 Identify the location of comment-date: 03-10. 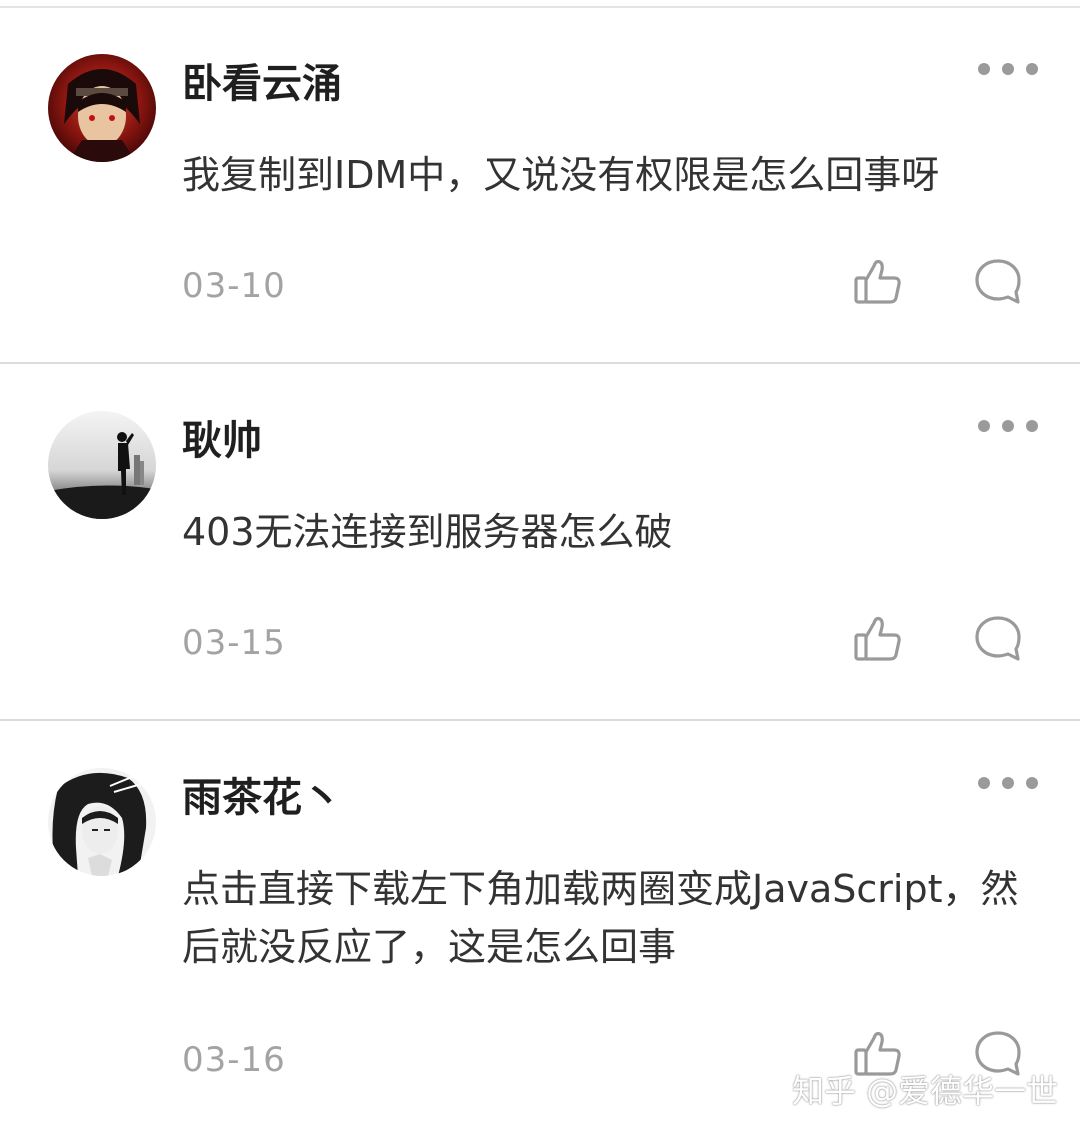
(234, 286).